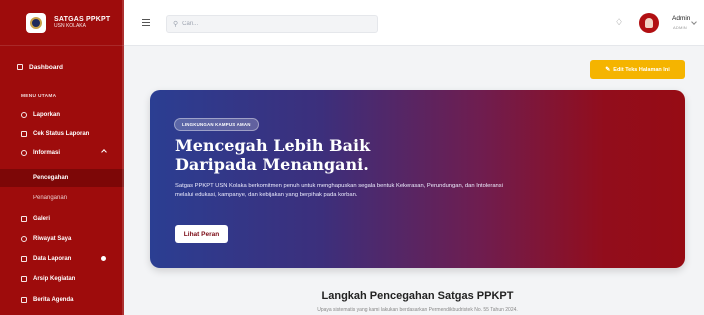 This screenshot has height=315, width=704. What do you see at coordinates (70, 25) in the screenshot?
I see `brand-subtitle: USN KOLAKA` at bounding box center [70, 25].